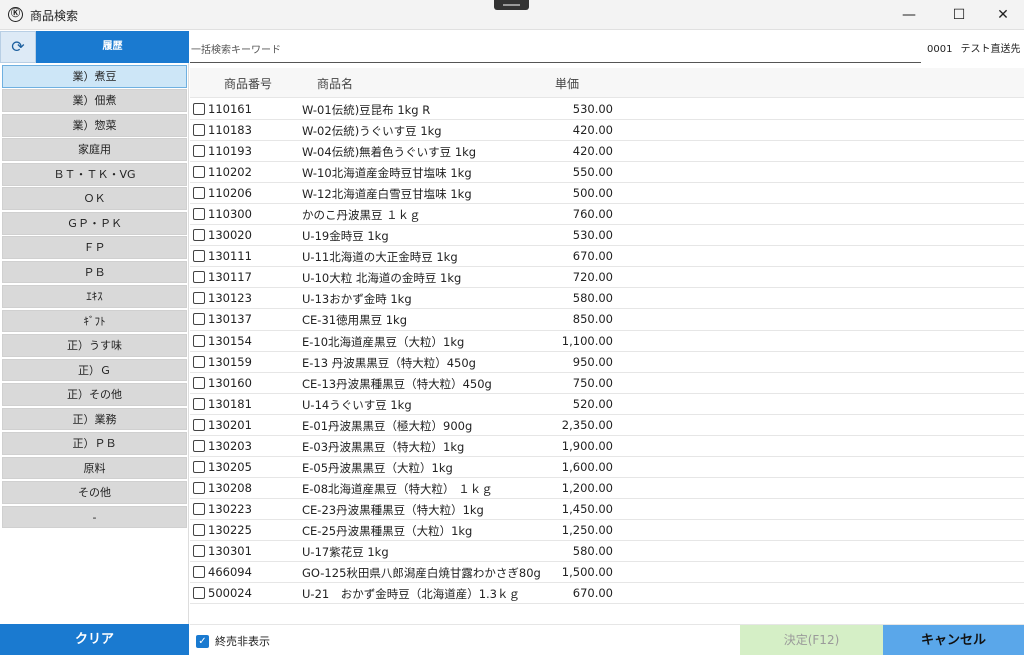 The image size is (1024, 655). What do you see at coordinates (1002, 15) in the screenshot?
I see `close-button: ✕` at bounding box center [1002, 15].